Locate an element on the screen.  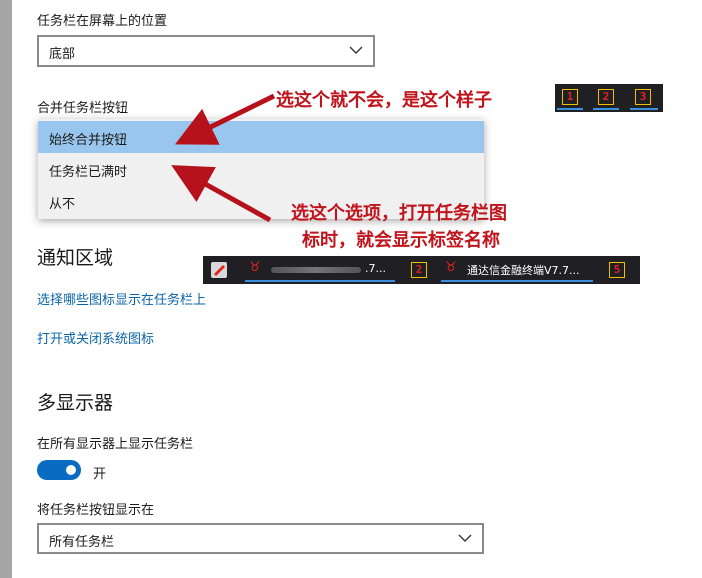
taskbar-button-3: 3 is located at coordinates (644, 98).